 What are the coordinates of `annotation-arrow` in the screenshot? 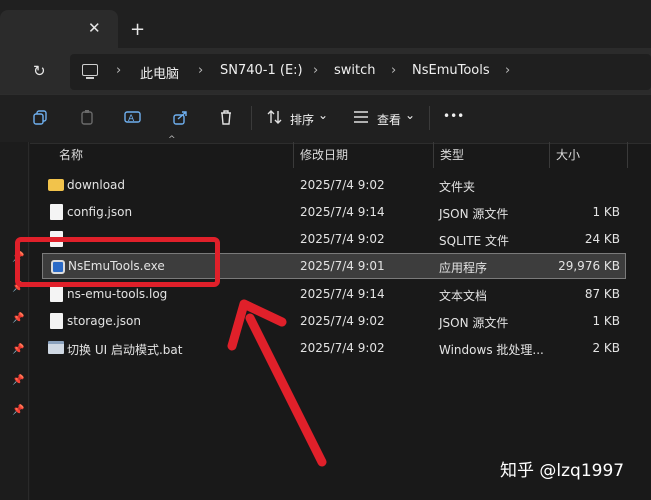 It's located at (277, 383).